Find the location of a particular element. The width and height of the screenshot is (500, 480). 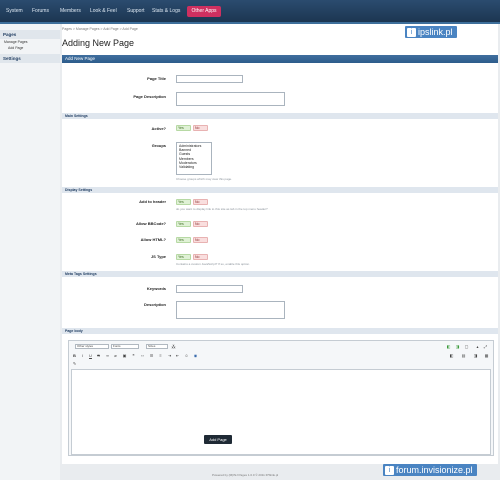

minus-icon: ▴ is located at coordinates (477, 346).